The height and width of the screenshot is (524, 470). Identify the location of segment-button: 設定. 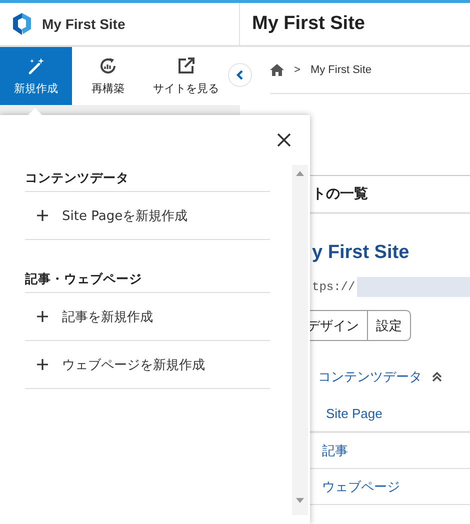
(389, 325).